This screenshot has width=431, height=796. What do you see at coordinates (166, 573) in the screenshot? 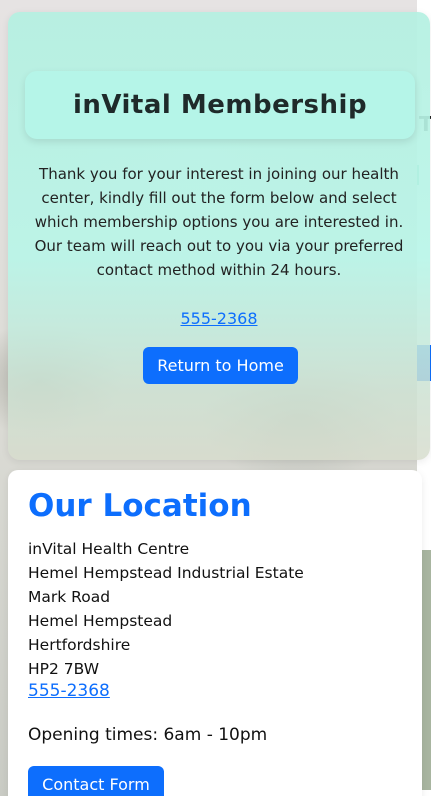
I see `address-line: Hemel Hempstead Industrial Estate` at bounding box center [166, 573].